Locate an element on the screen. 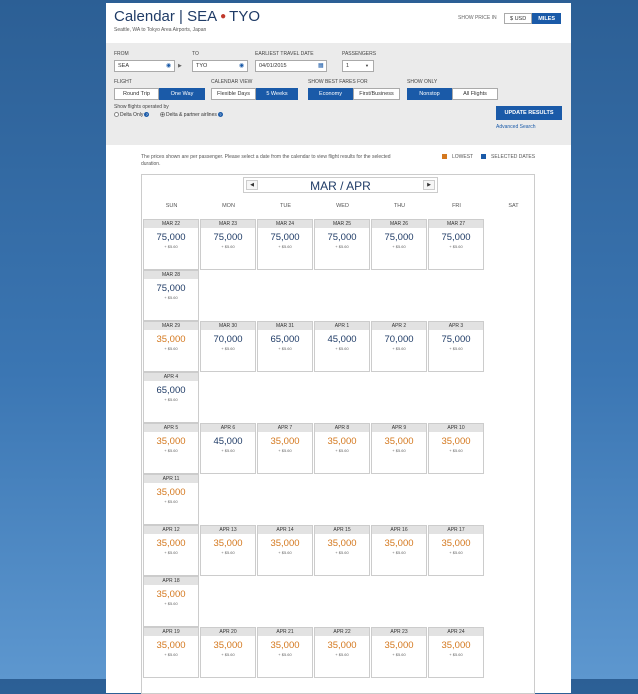 This screenshot has width=638, height=694. from-field: SEA ◉ is located at coordinates (144, 66).